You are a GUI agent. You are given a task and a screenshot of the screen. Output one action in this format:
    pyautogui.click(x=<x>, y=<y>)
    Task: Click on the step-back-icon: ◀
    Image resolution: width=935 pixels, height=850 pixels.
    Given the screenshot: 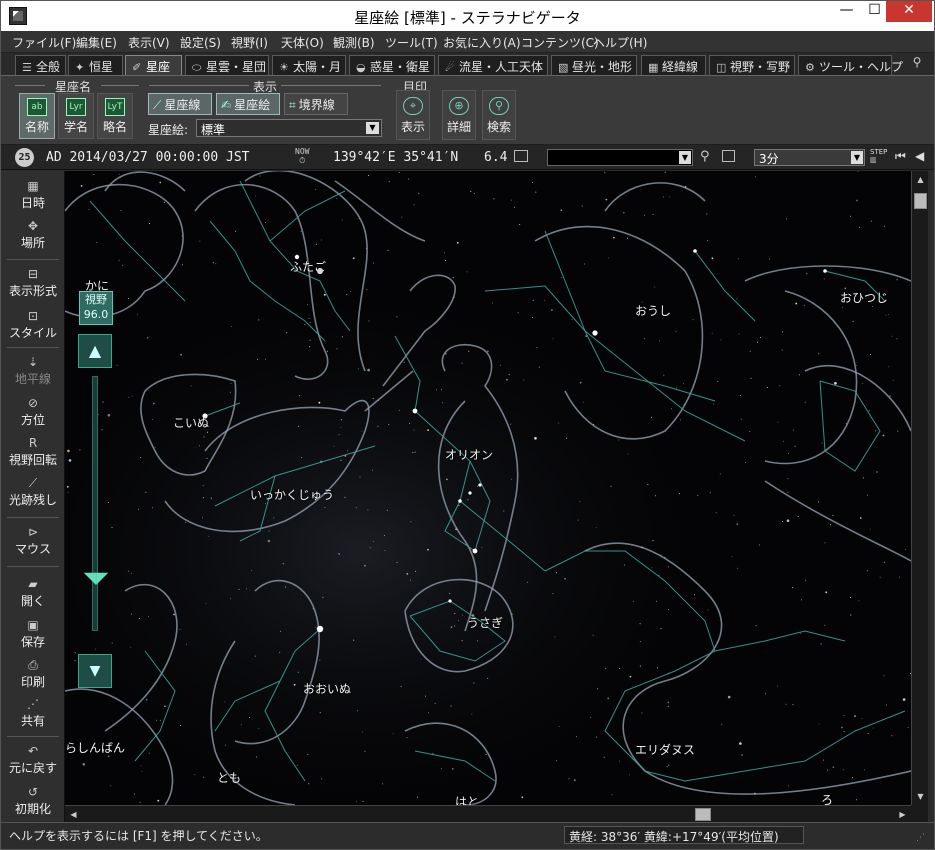 What is the action you would take?
    pyautogui.click(x=919, y=156)
    